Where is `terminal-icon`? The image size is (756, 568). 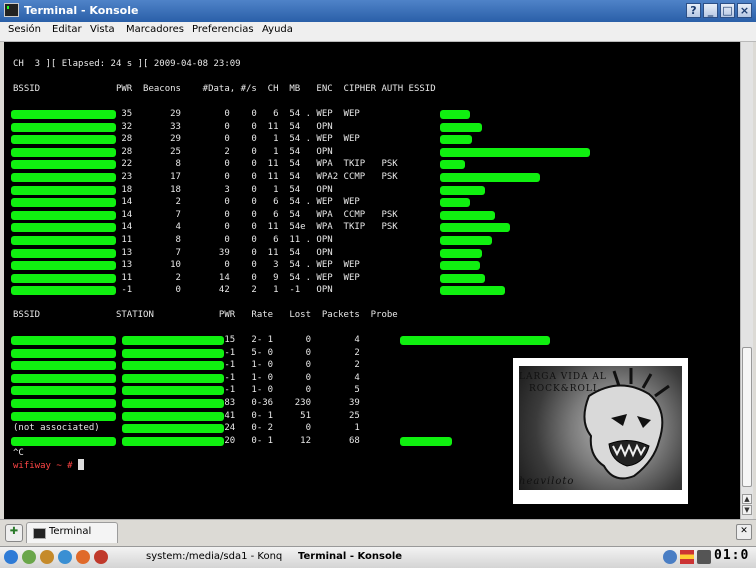 terminal-icon is located at coordinates (39, 533).